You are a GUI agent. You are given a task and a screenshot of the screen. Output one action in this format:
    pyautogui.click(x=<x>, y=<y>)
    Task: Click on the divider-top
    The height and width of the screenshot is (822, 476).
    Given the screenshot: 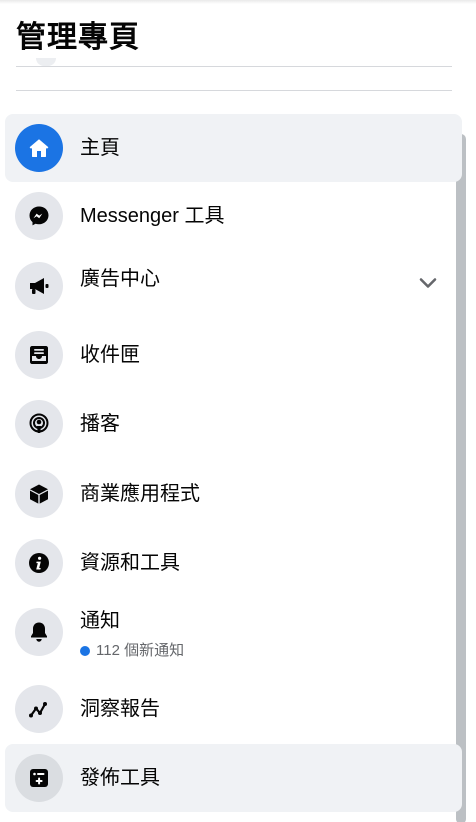 What is the action you would take?
    pyautogui.click(x=234, y=66)
    